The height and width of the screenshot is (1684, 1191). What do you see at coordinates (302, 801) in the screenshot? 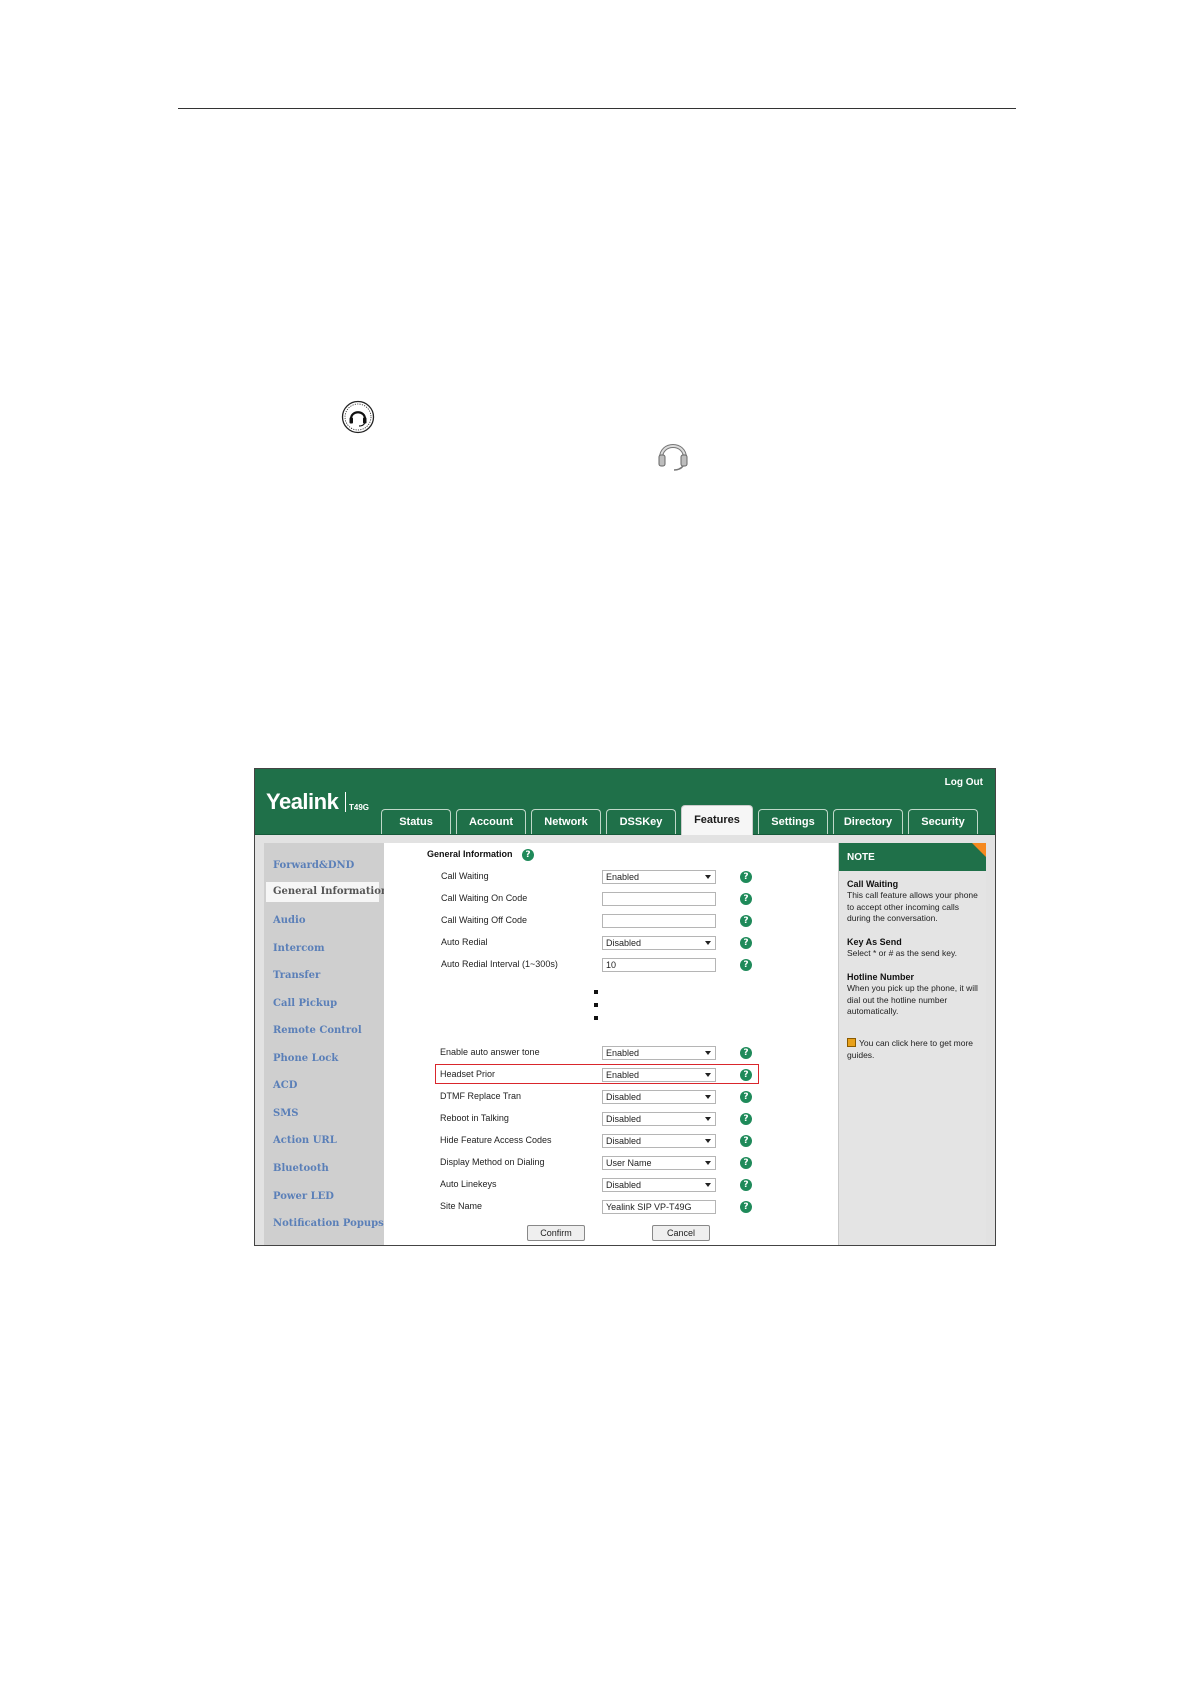
I see `brand-logo: Yealink` at bounding box center [302, 801].